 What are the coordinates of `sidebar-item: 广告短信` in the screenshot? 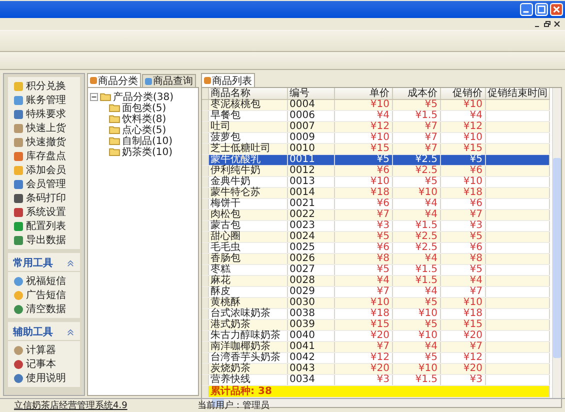 It's located at (44, 295).